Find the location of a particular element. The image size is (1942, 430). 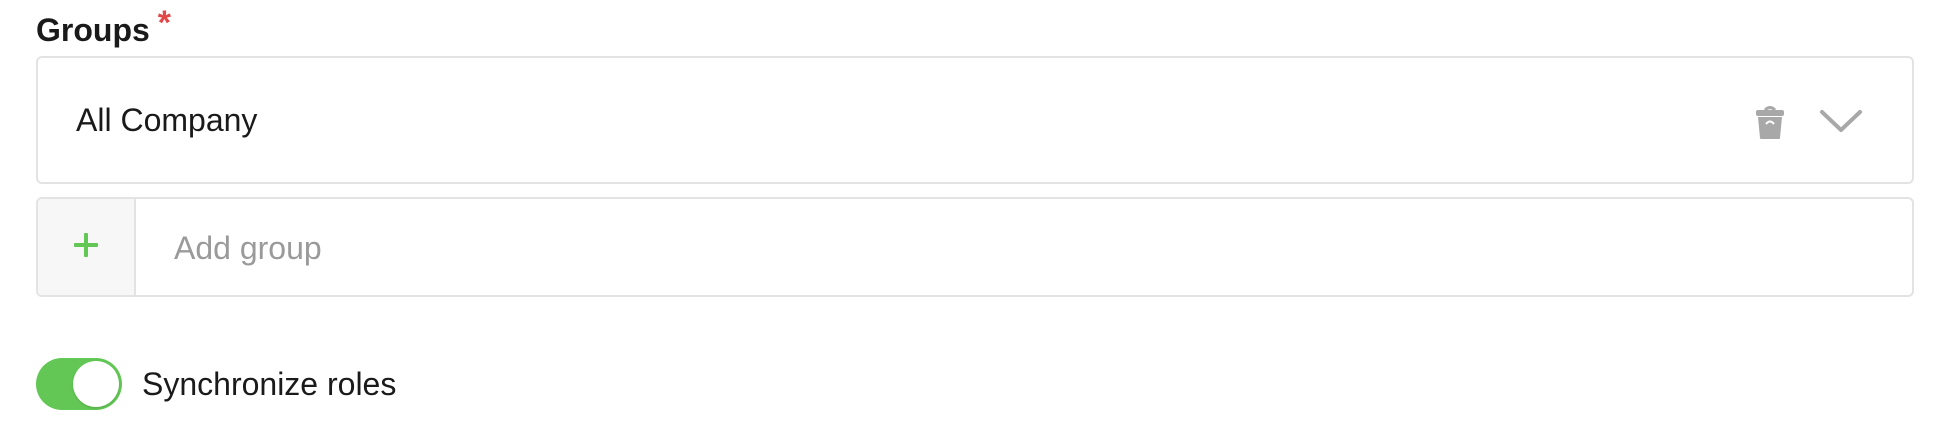

groups-field-label: Groups * is located at coordinates (104, 28).